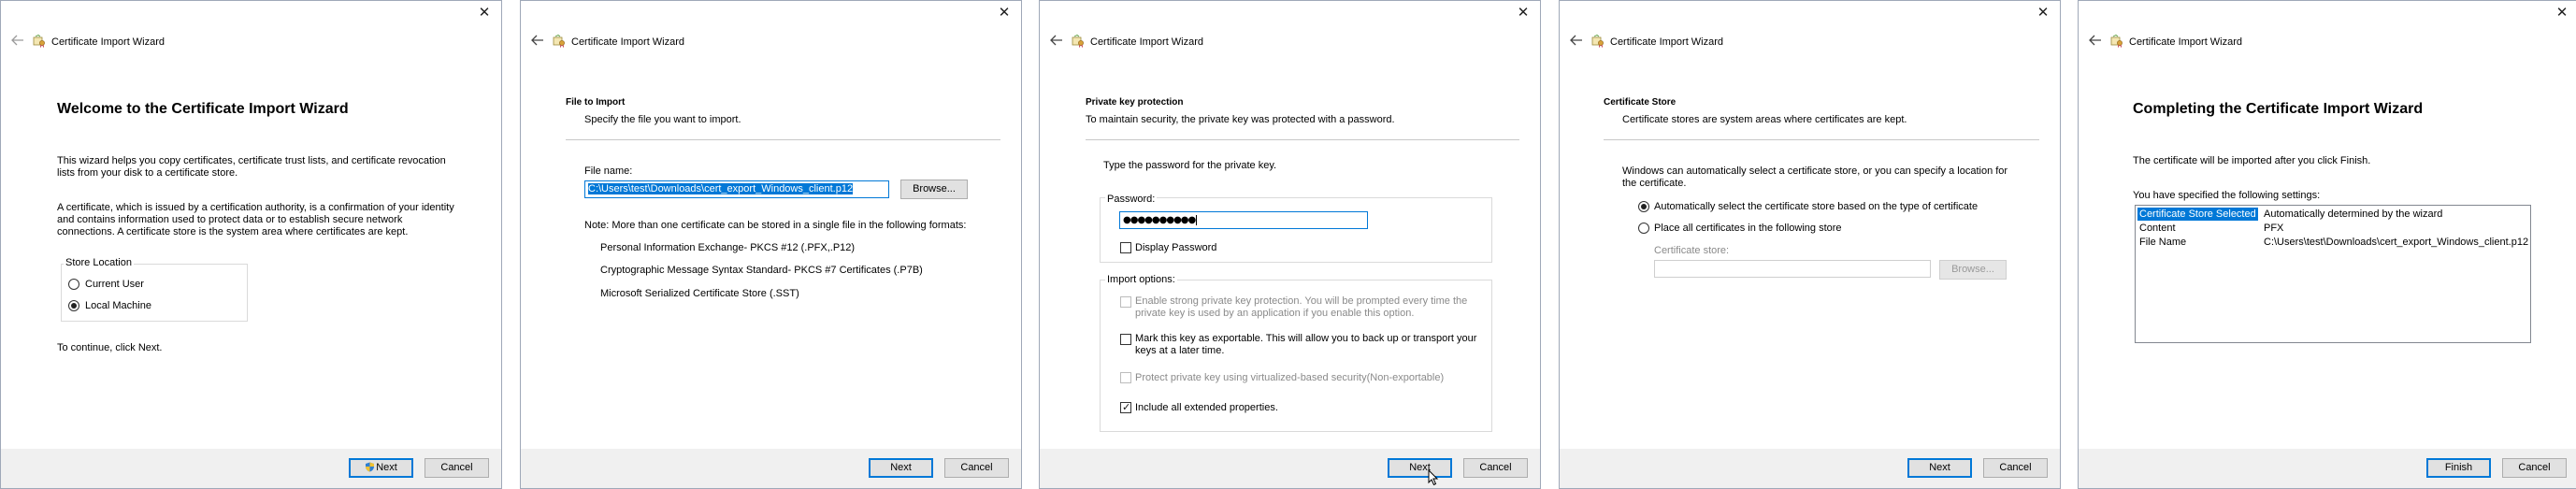 The width and height of the screenshot is (2576, 489). Describe the element at coordinates (2328, 468) in the screenshot. I see `footer-bar: Finish Cancel` at that location.